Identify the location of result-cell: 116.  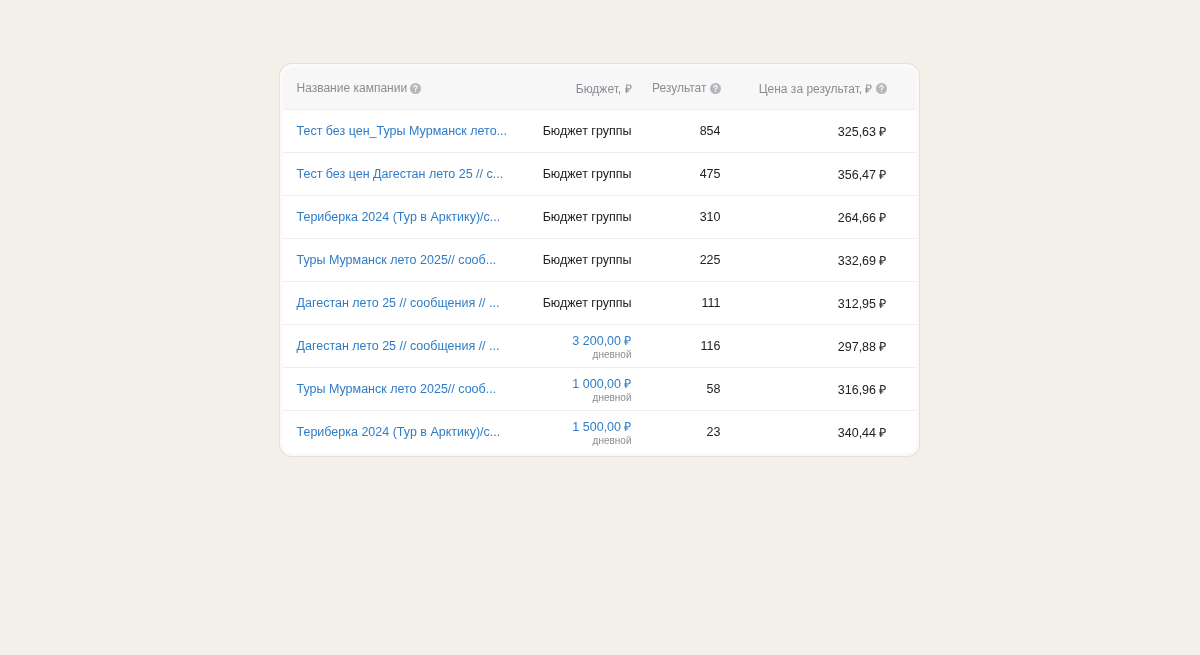
(710, 346).